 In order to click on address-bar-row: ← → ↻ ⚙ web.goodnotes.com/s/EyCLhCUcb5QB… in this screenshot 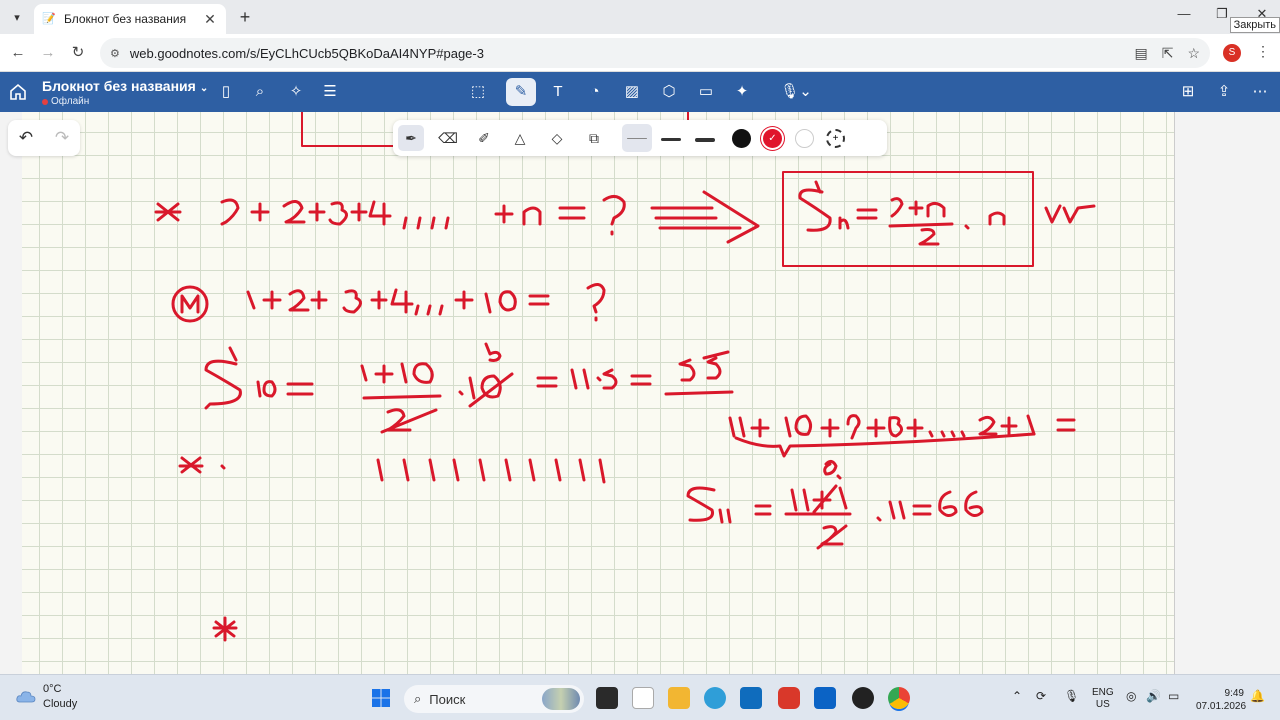, I will do `click(640, 53)`.